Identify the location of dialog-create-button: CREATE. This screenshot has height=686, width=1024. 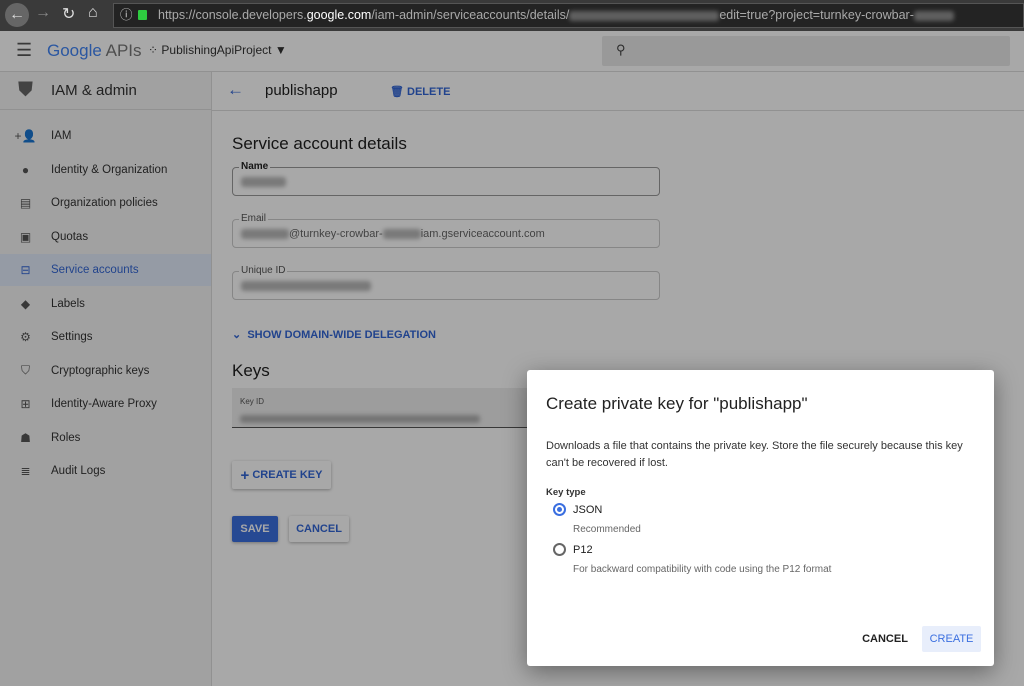
(951, 639).